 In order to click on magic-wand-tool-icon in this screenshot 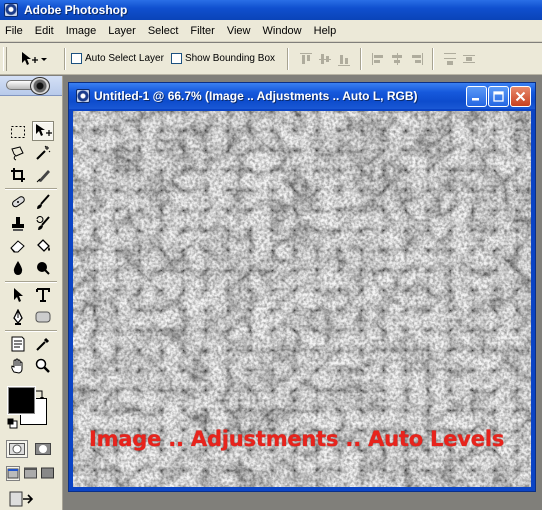, I will do `click(43, 153)`.